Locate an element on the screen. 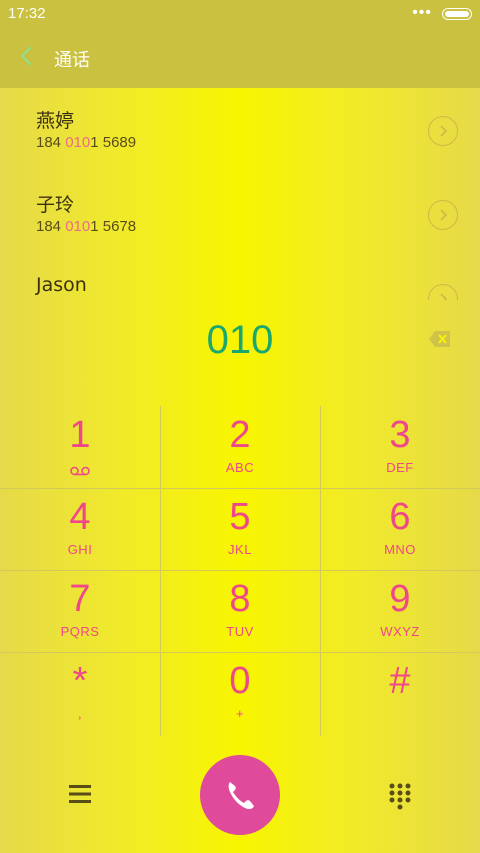  voicemail-icon is located at coordinates (80, 471).